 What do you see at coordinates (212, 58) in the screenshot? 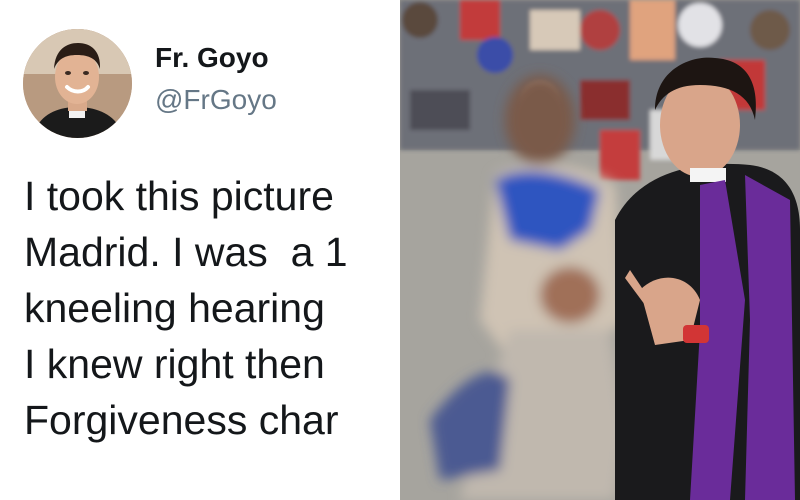
I see `author-name: Fr. Goyo` at bounding box center [212, 58].